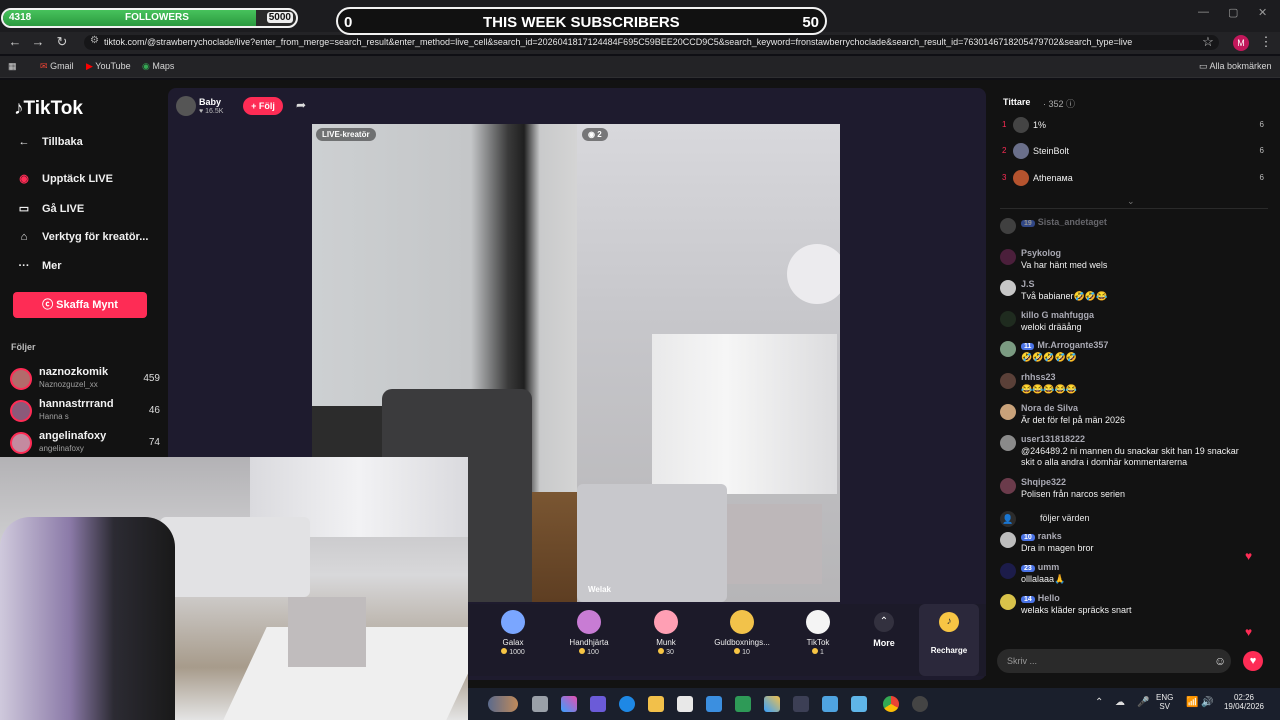 The height and width of the screenshot is (720, 1280). I want to click on profile-avatar: M, so click(1241, 43).